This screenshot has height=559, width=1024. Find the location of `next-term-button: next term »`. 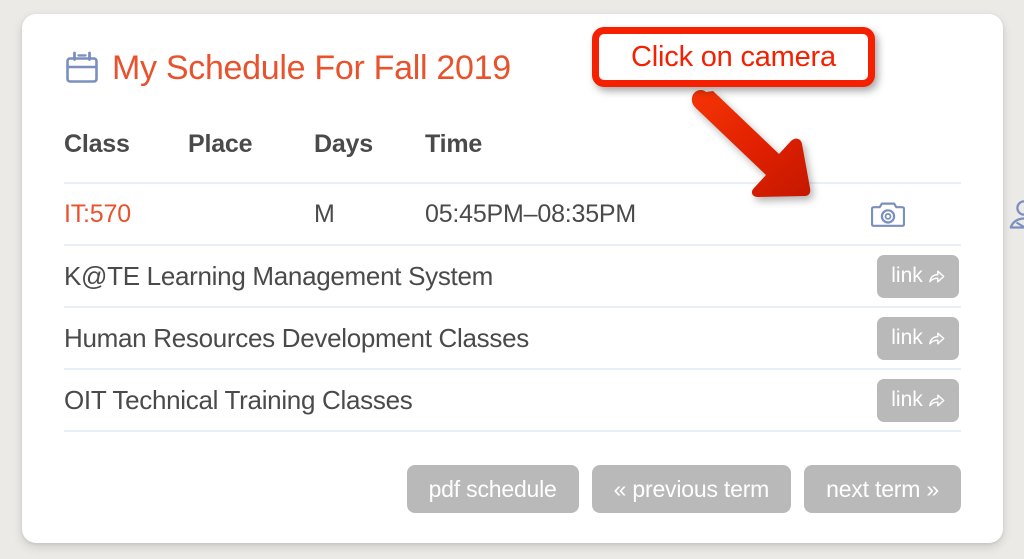

next-term-button: next term » is located at coordinates (882, 489).